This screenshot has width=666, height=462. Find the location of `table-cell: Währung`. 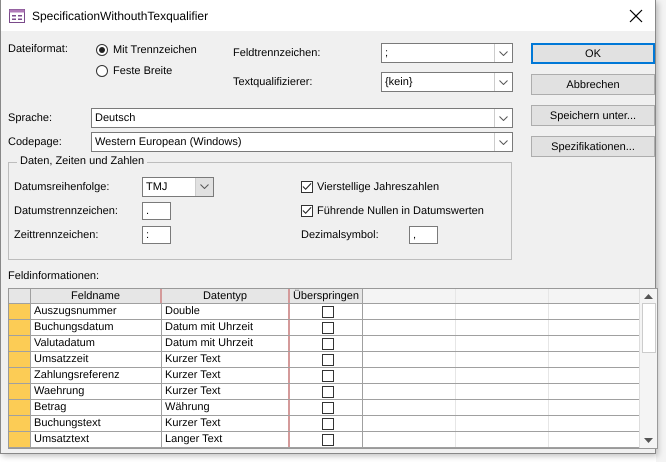

table-cell: Währung is located at coordinates (226, 407).